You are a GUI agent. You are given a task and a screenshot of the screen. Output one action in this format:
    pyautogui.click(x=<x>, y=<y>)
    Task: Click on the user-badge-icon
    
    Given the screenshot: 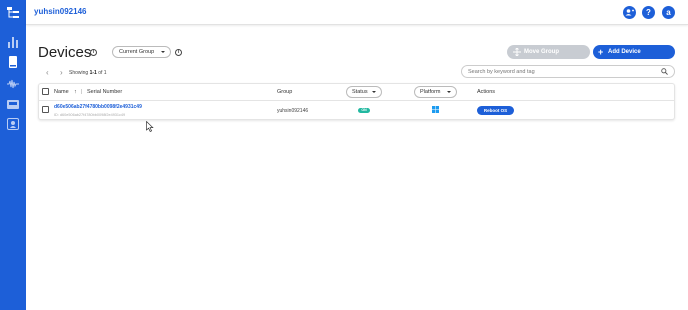 What is the action you would take?
    pyautogui.click(x=13, y=124)
    